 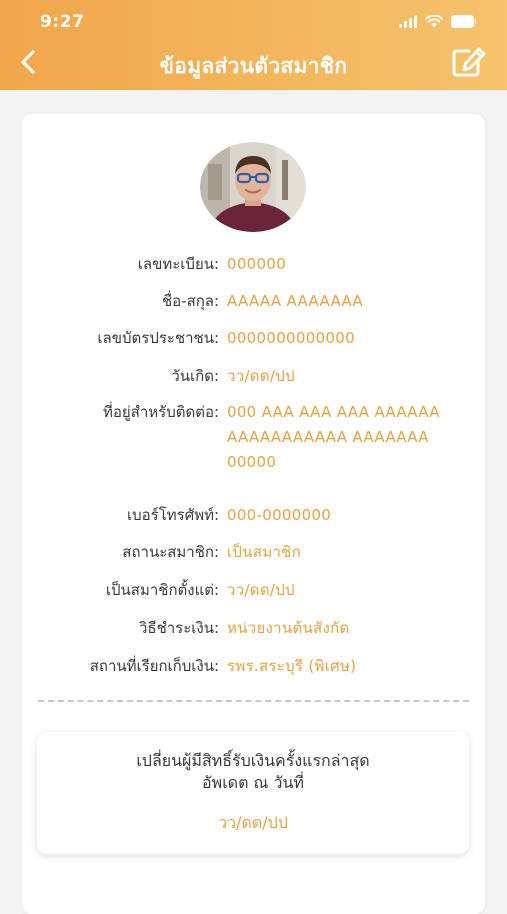 I want to click on info-value: 000-0000000, so click(x=279, y=515).